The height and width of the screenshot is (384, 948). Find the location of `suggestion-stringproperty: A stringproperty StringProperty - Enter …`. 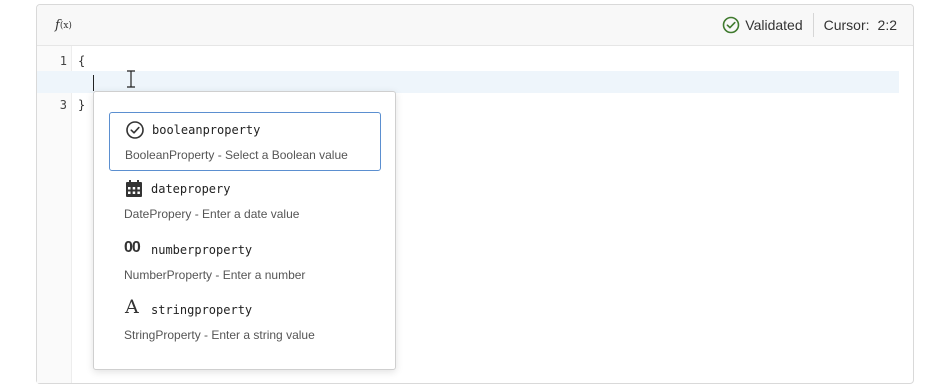

suggestion-stringproperty: A stringproperty StringProperty - Enter … is located at coordinates (245, 322).